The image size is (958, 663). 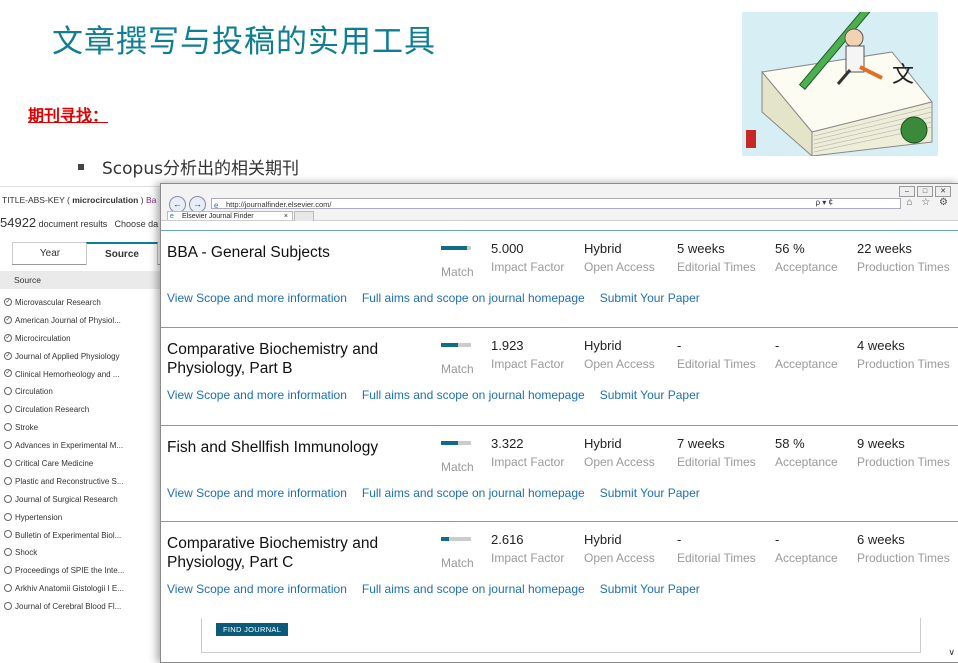 I want to click on editorial-label: Editorial Times, so click(x=716, y=462).